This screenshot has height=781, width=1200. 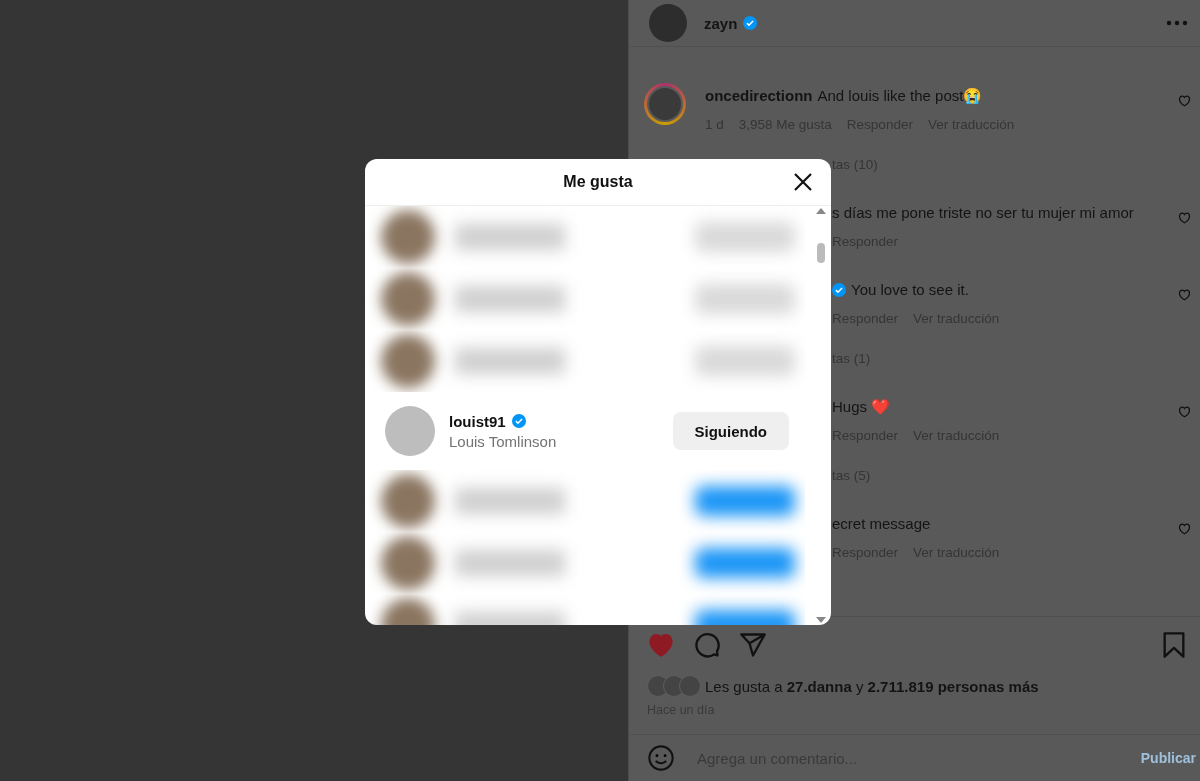 What do you see at coordinates (730, 431) in the screenshot?
I see `following-button: Siguiendo` at bounding box center [730, 431].